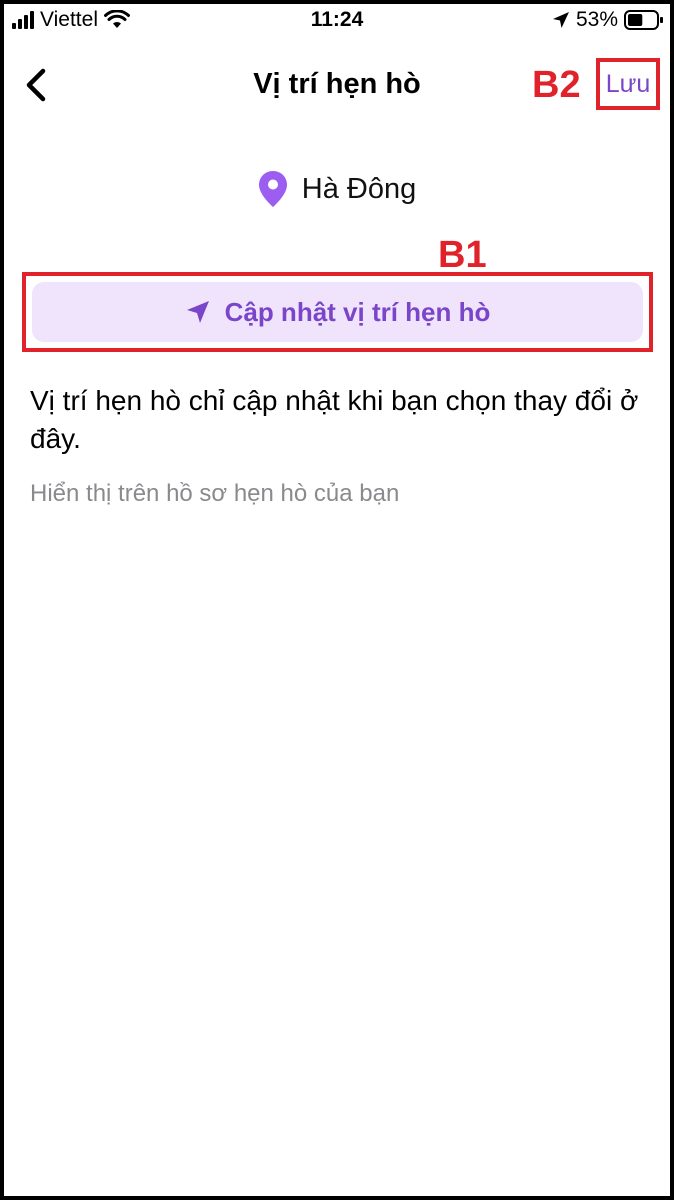 The width and height of the screenshot is (674, 1200). What do you see at coordinates (596, 19) in the screenshot?
I see `battery-percent: 53%` at bounding box center [596, 19].